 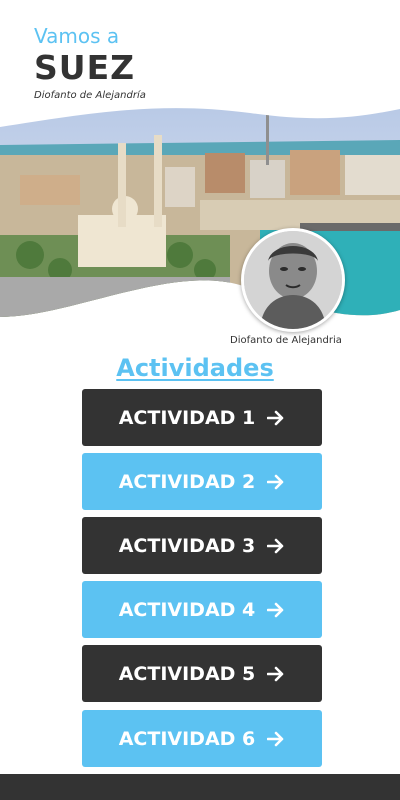 I want to click on activity-3-button: ACTIVIDAD 3, so click(x=202, y=545).